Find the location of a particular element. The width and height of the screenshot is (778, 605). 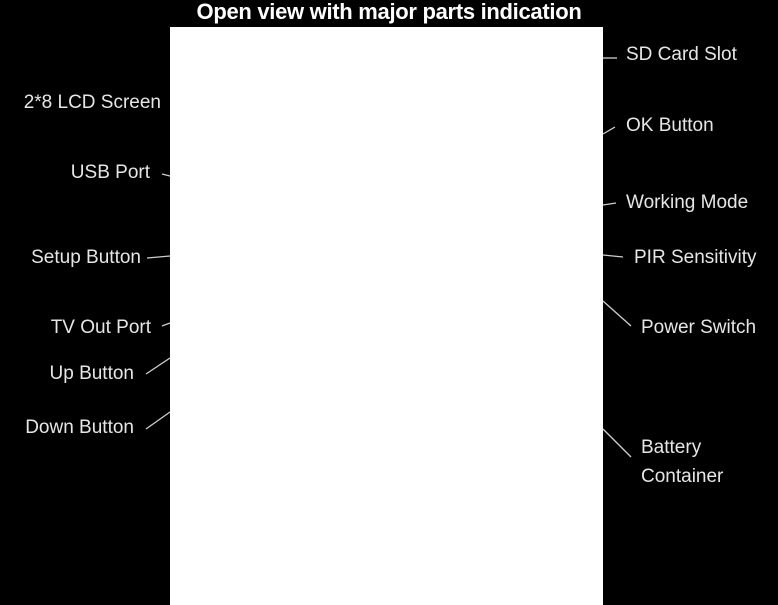

leader-power-switch is located at coordinates (617, 313).